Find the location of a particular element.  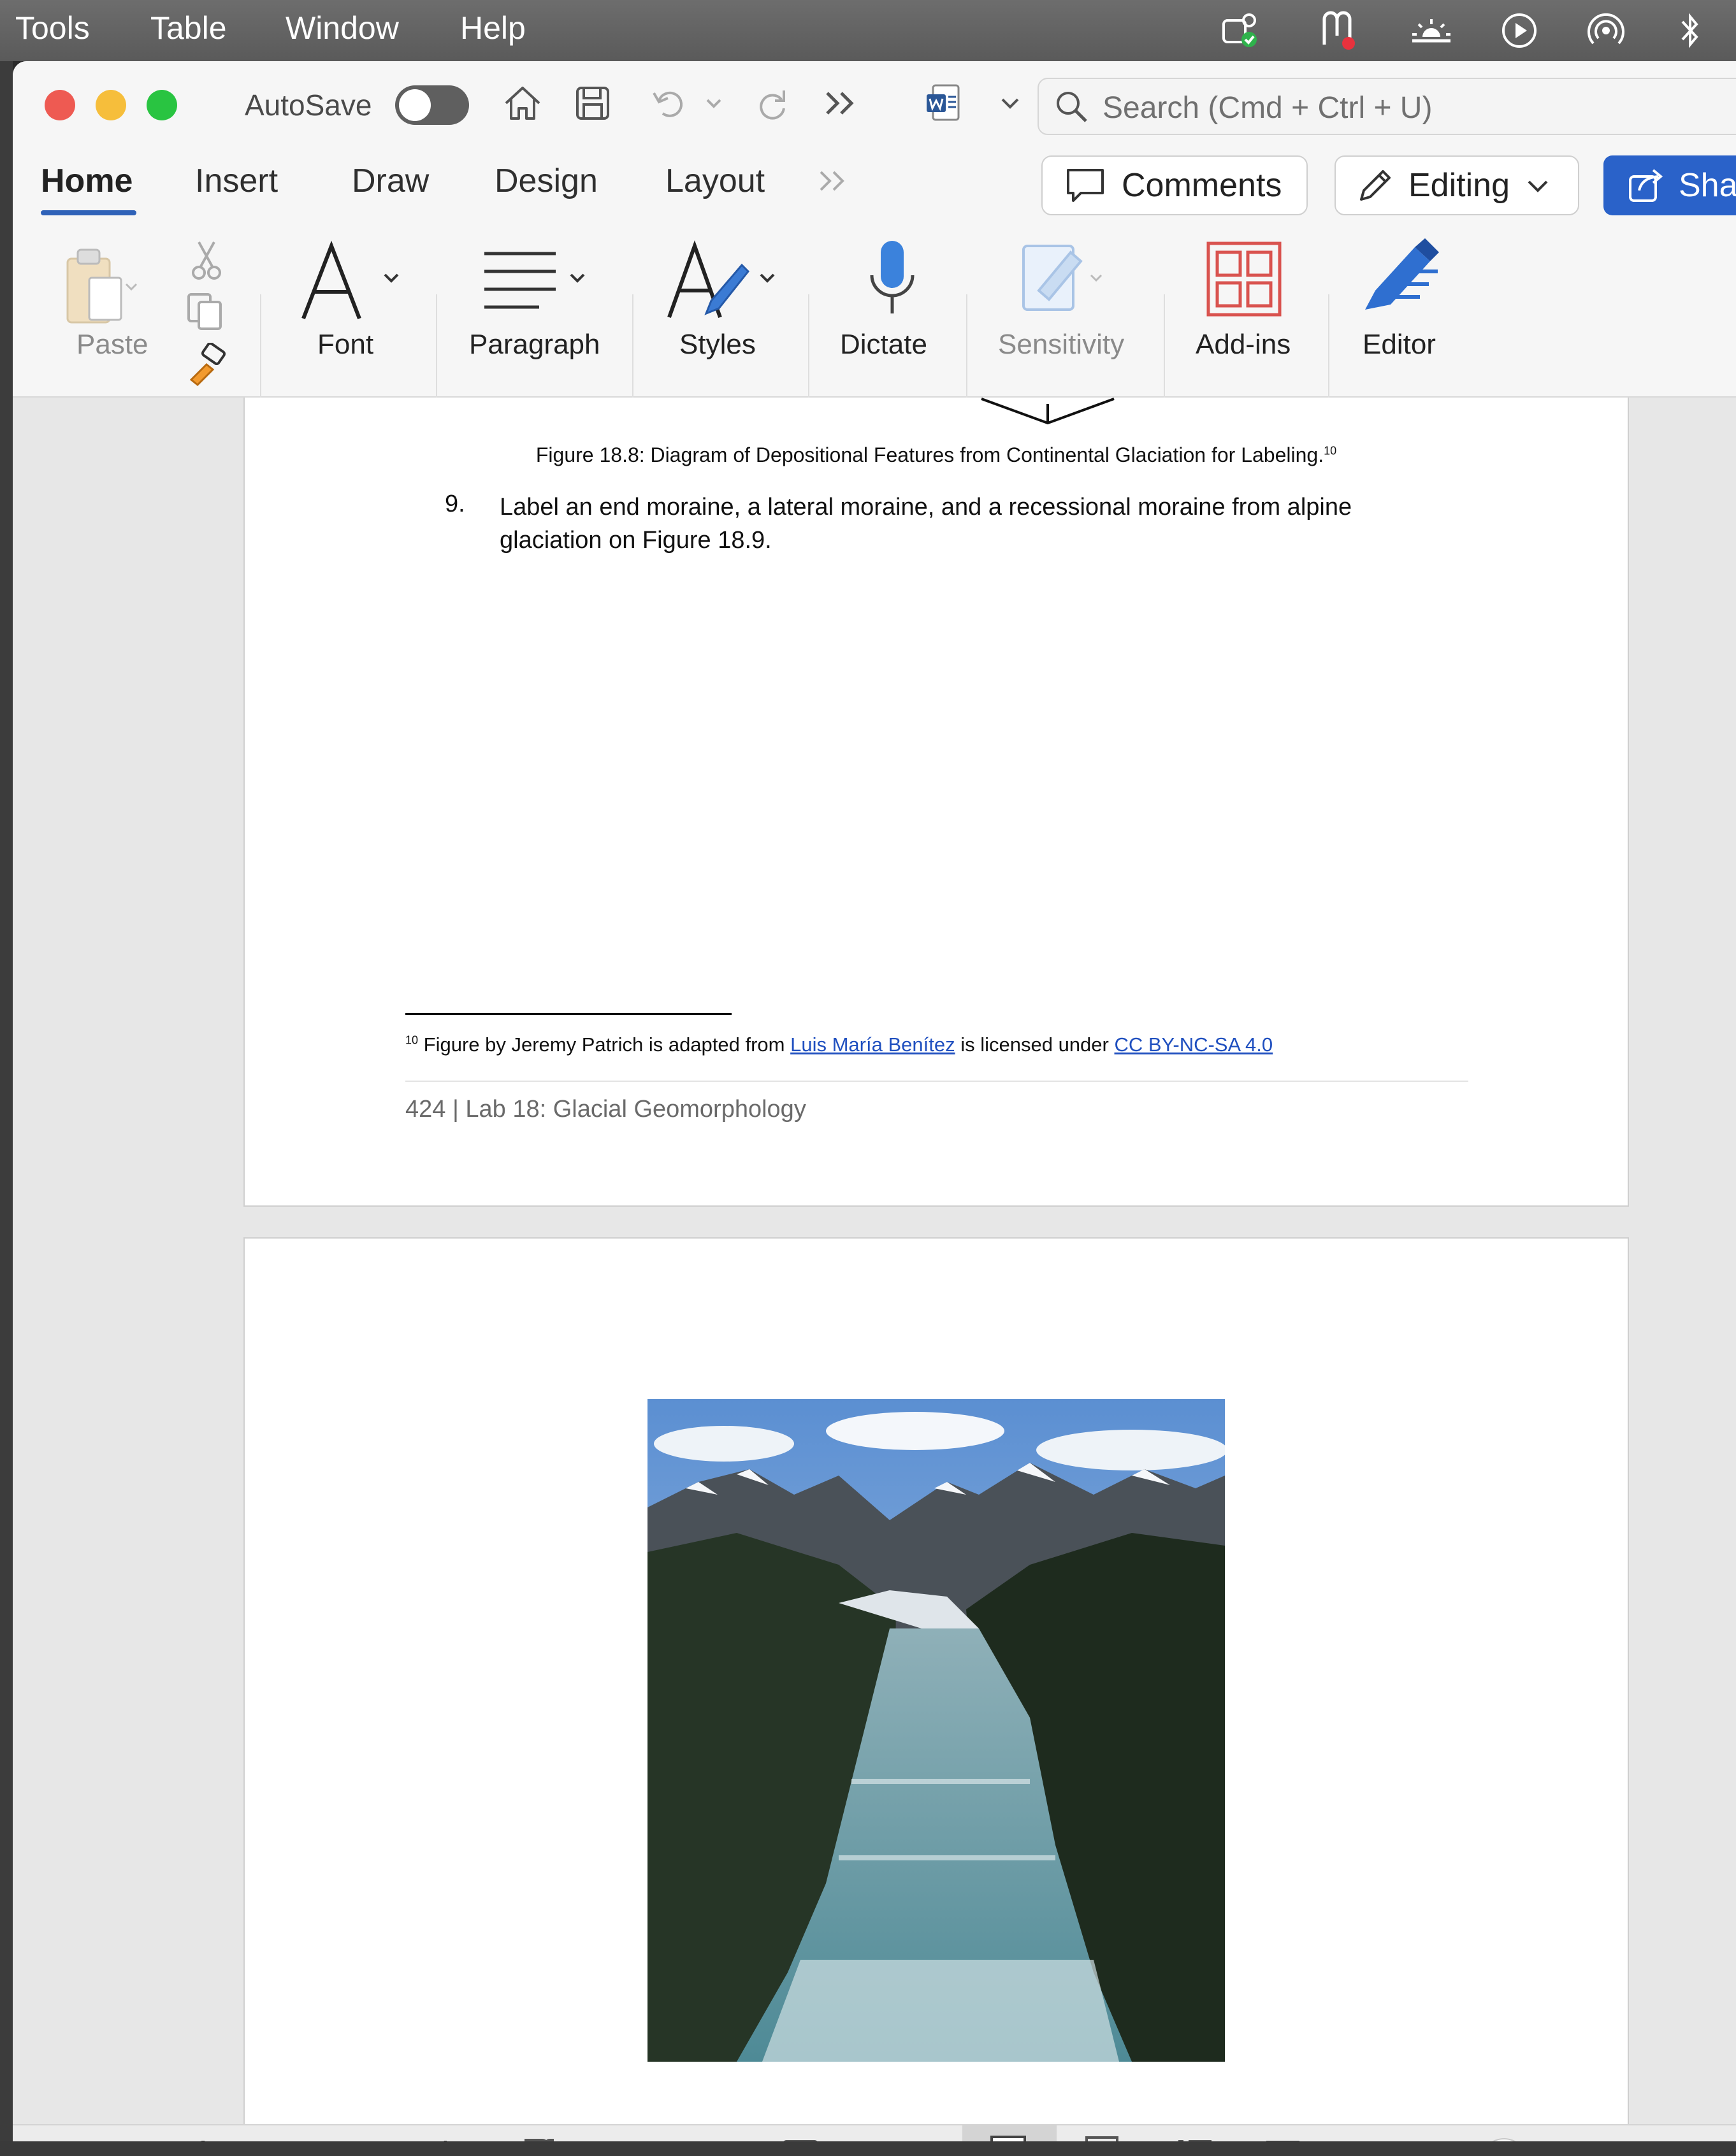

dictate-group: Dictate is located at coordinates (898, 310).